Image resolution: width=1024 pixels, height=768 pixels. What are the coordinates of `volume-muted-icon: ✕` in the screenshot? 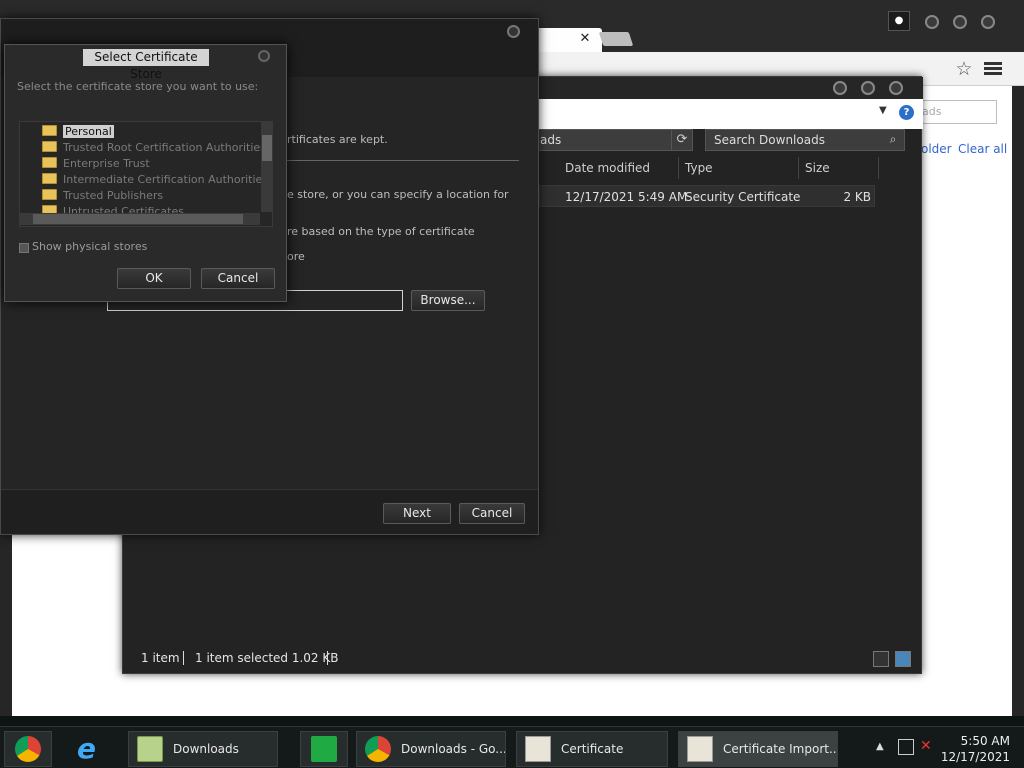 It's located at (926, 746).